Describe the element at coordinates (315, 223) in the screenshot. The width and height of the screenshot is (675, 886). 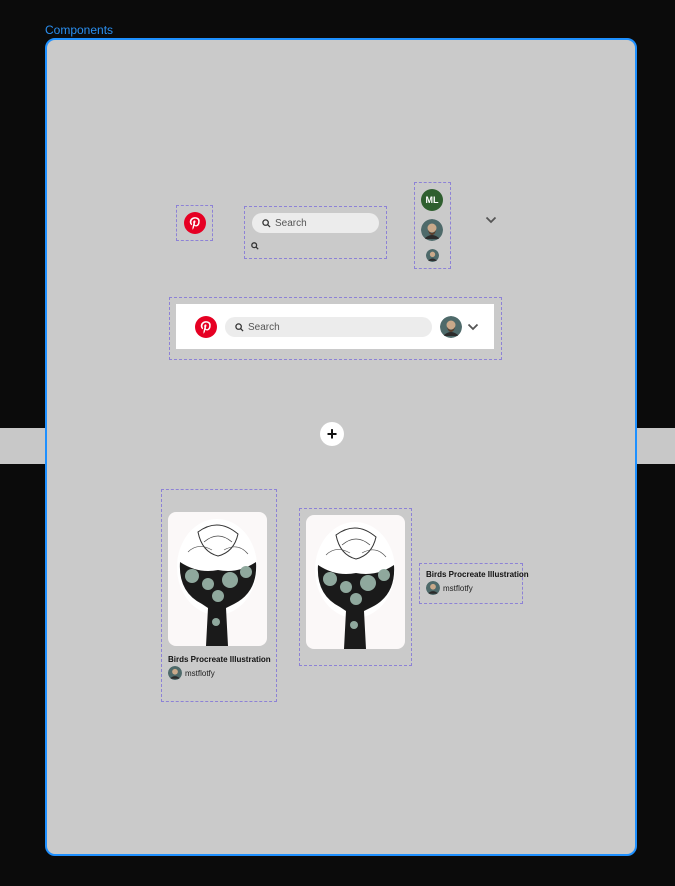
I see `search-input: Search` at that location.